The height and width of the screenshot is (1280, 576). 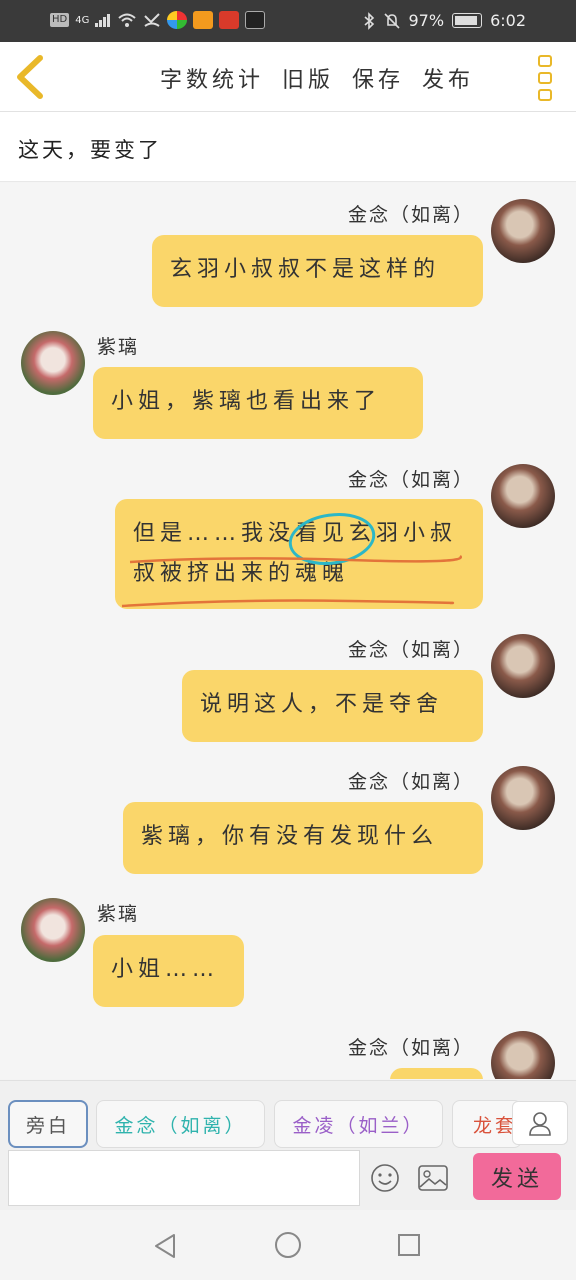 I want to click on publish-button: 发布, so click(x=448, y=78).